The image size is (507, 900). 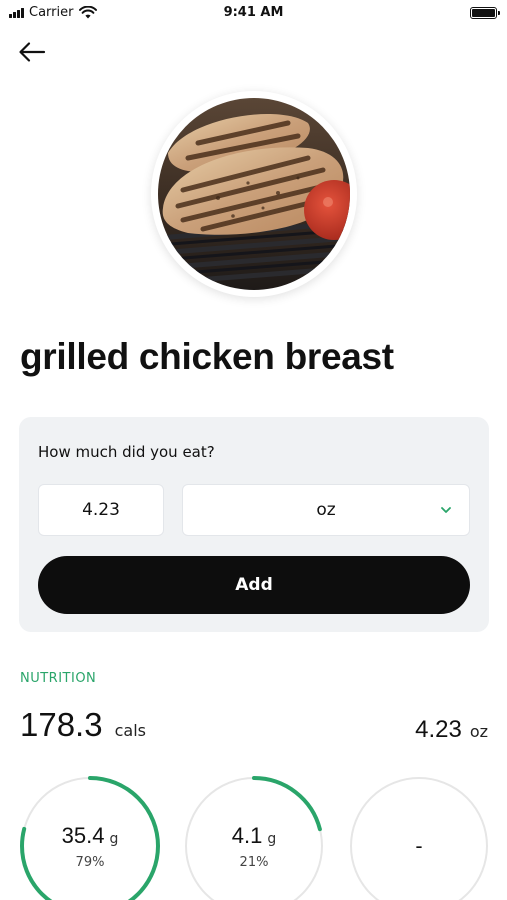 What do you see at coordinates (126, 452) in the screenshot?
I see `portion-question: How much did you eat?` at bounding box center [126, 452].